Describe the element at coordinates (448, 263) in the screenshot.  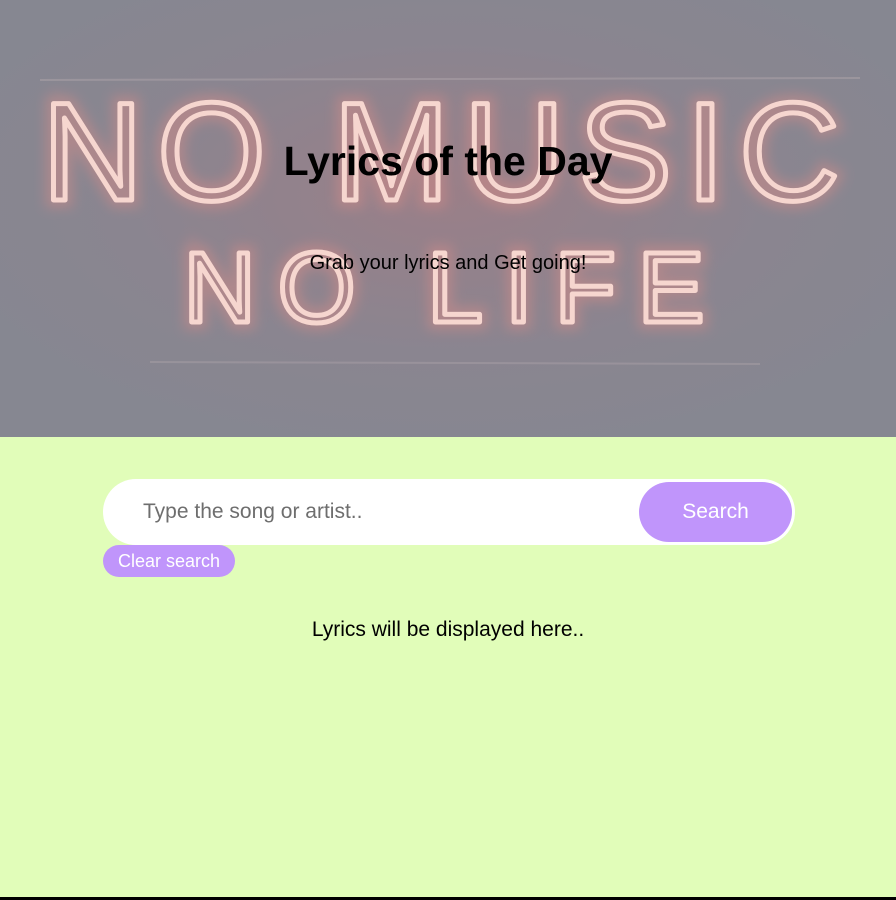
I see `page-subtitle: Grab your lyrics and Get going!` at that location.